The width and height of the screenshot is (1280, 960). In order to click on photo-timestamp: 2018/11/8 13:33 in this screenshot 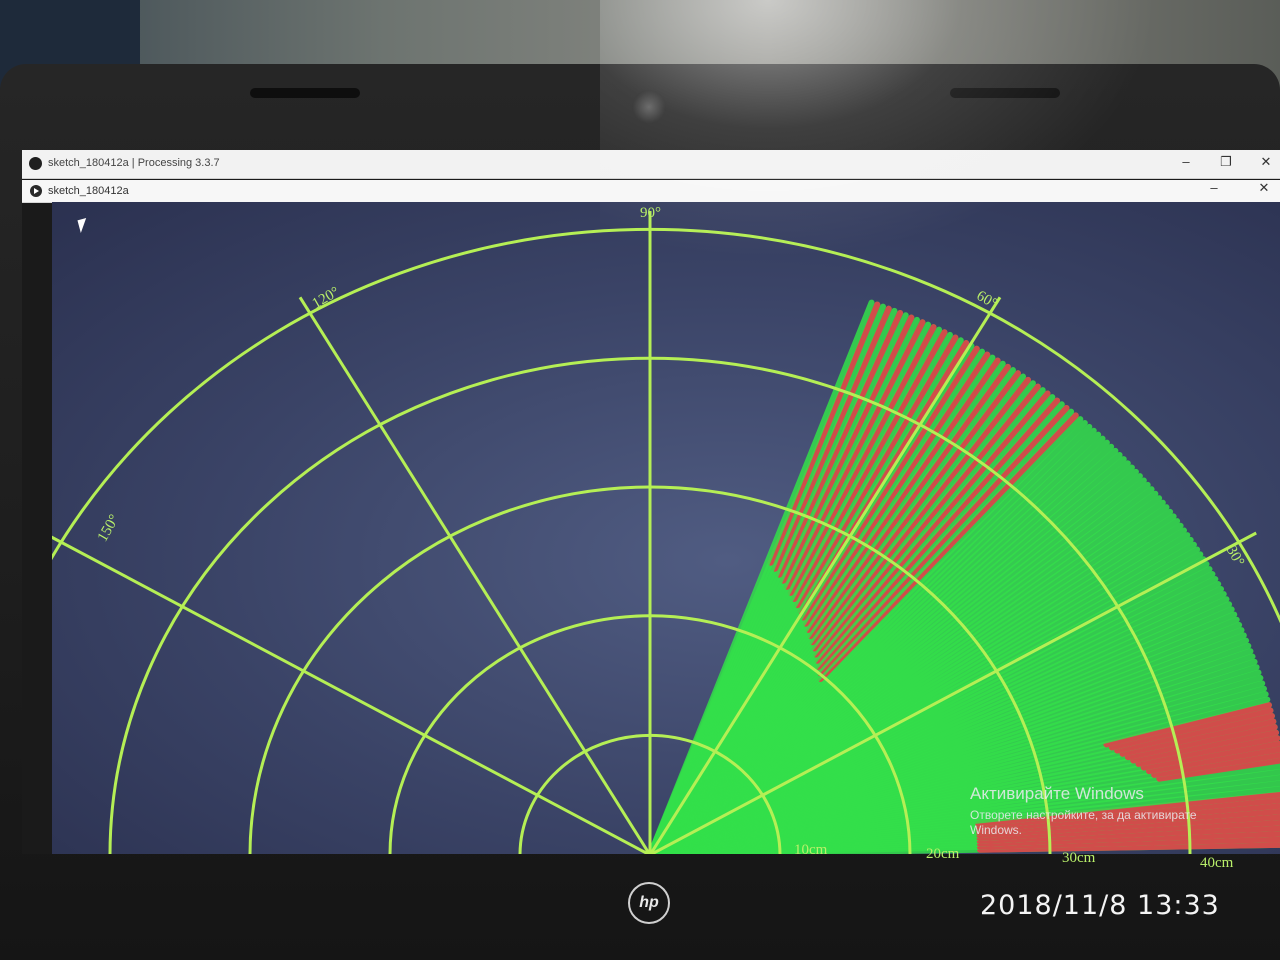, I will do `click(1100, 905)`.